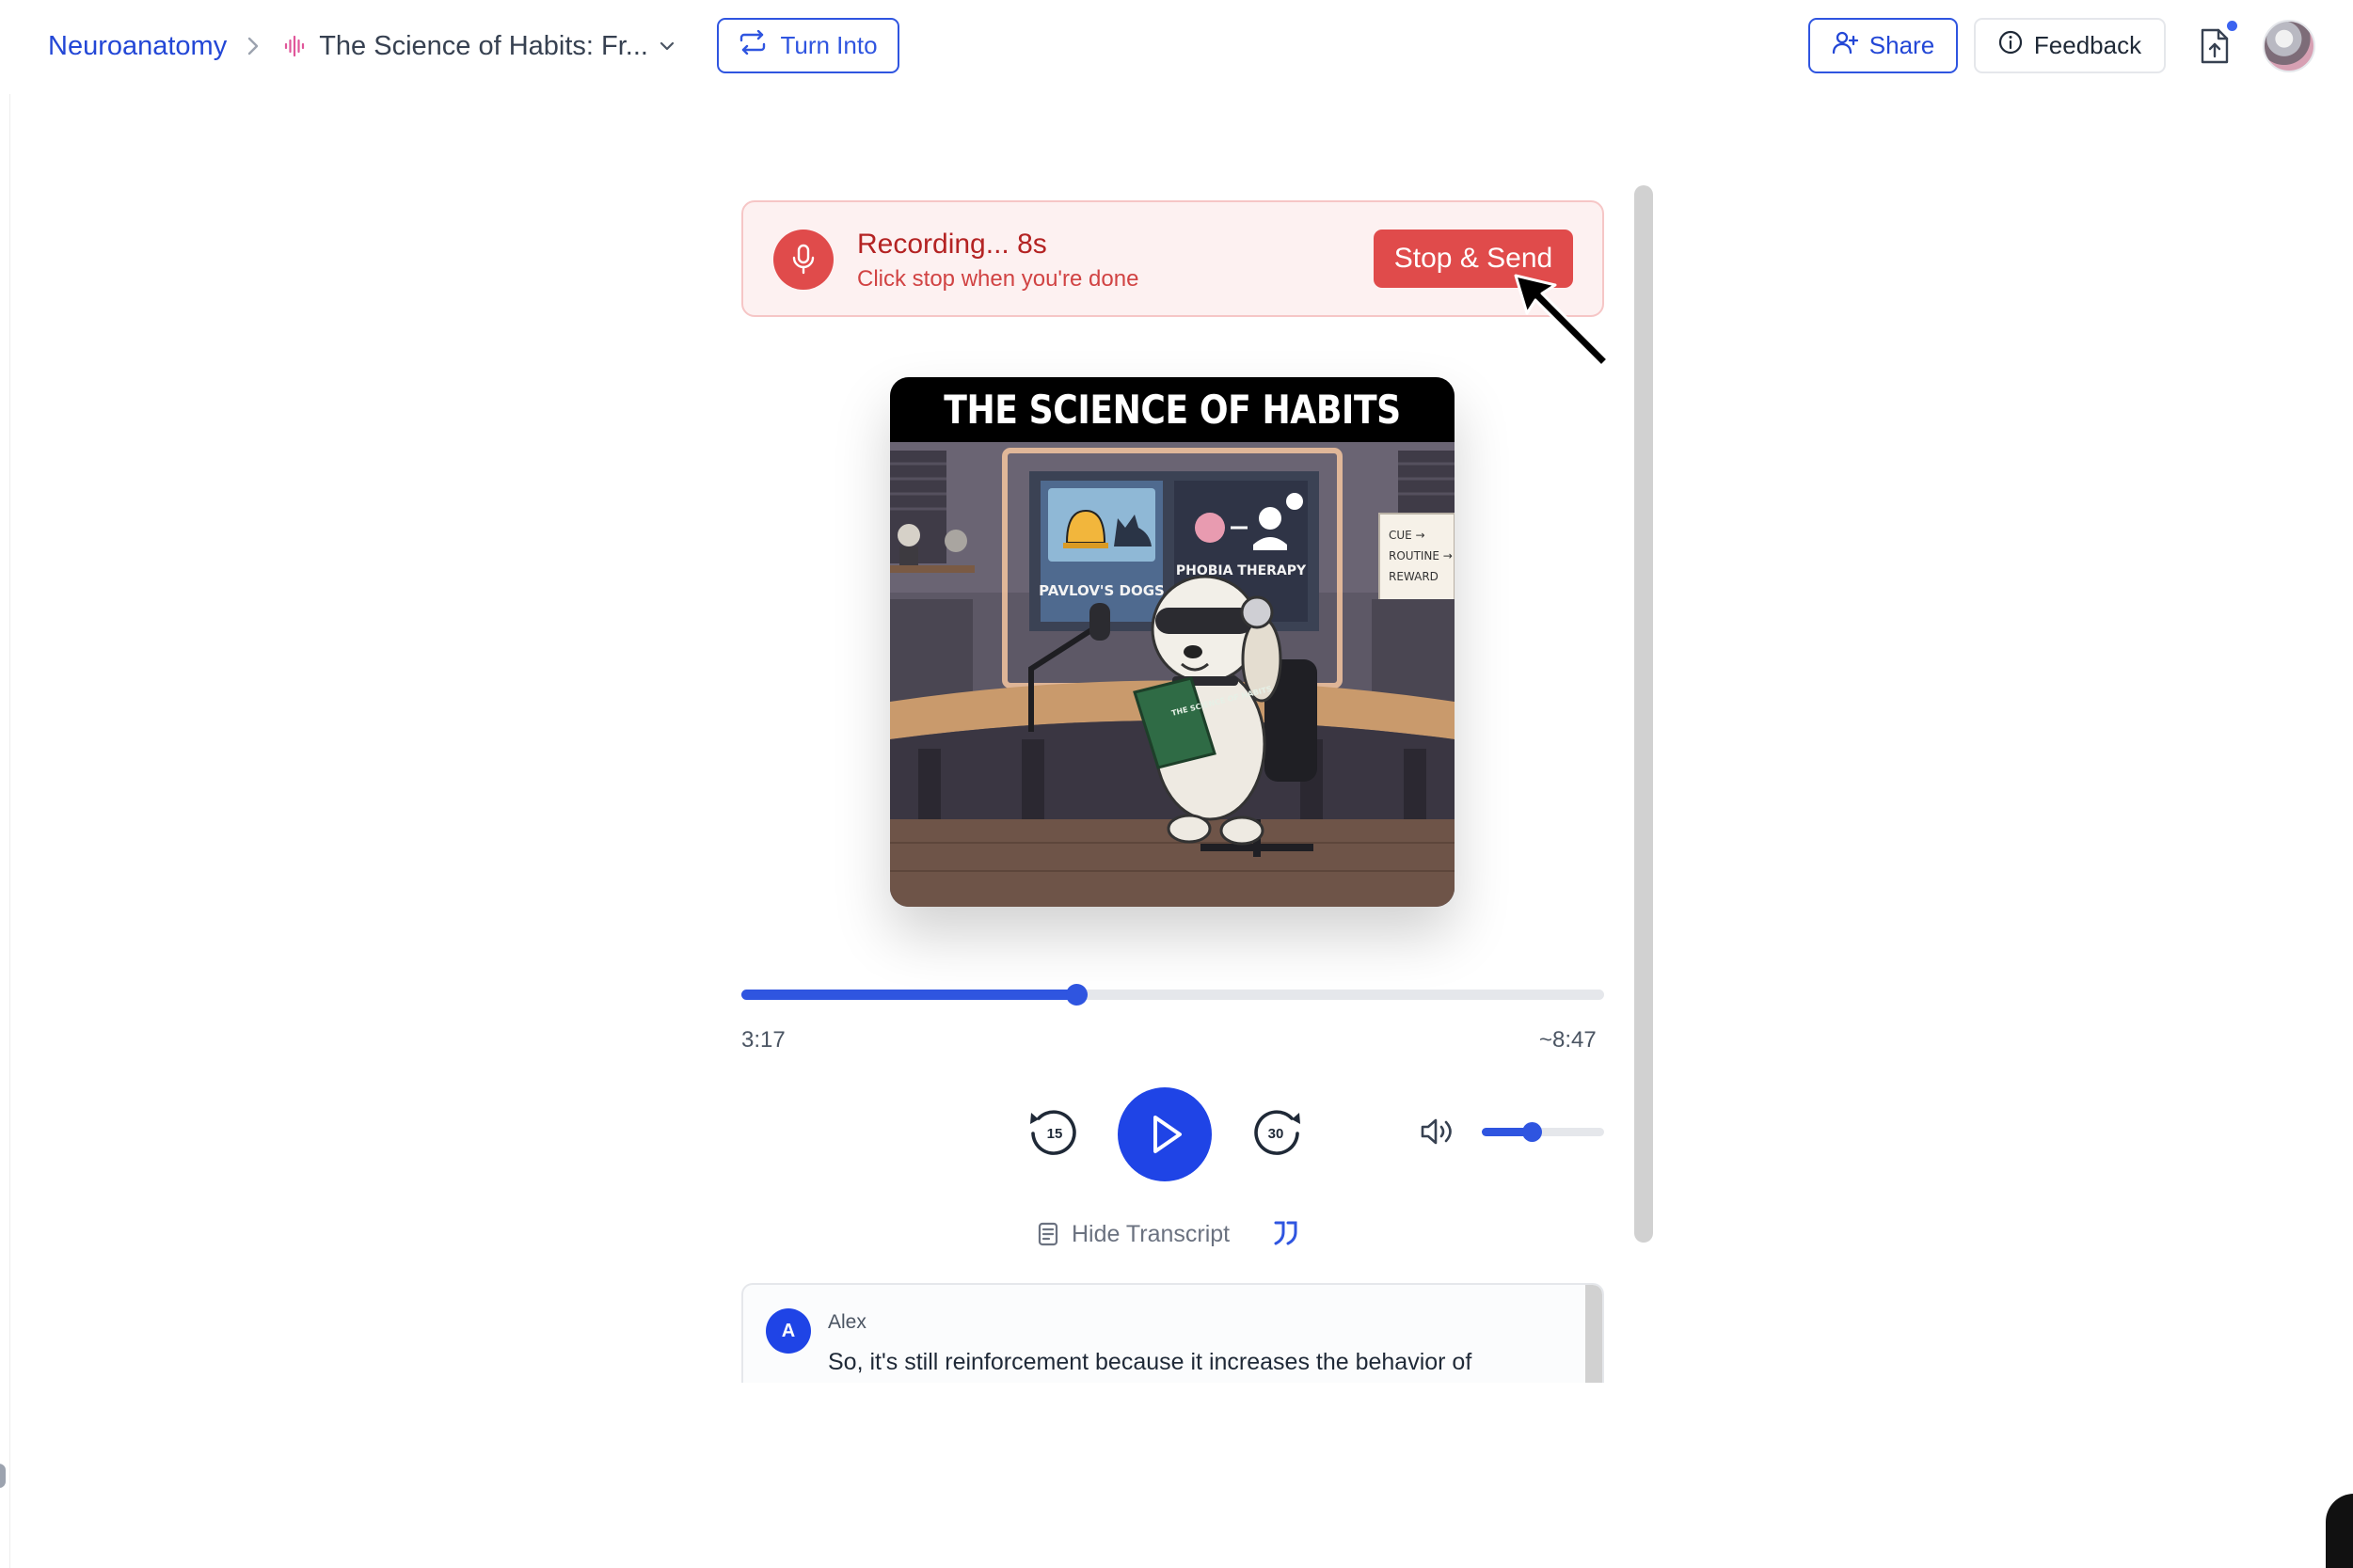  I want to click on volume-thumb, so click(1532, 1132).